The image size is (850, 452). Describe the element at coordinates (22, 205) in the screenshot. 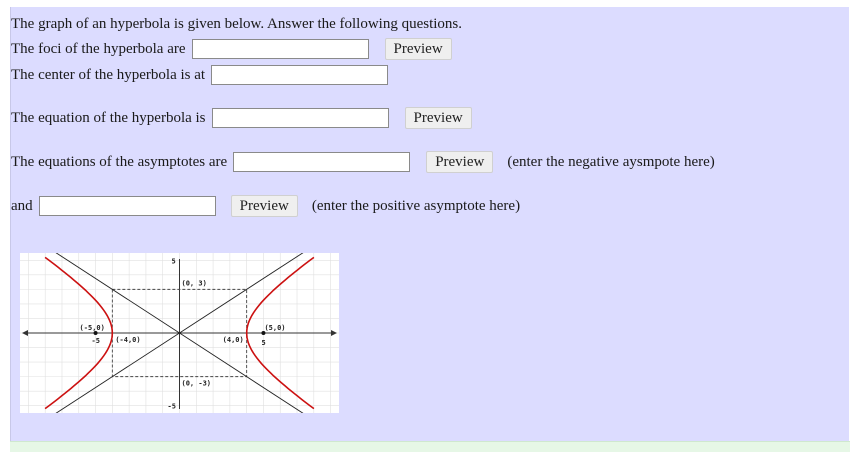

I see `and-label: and` at that location.